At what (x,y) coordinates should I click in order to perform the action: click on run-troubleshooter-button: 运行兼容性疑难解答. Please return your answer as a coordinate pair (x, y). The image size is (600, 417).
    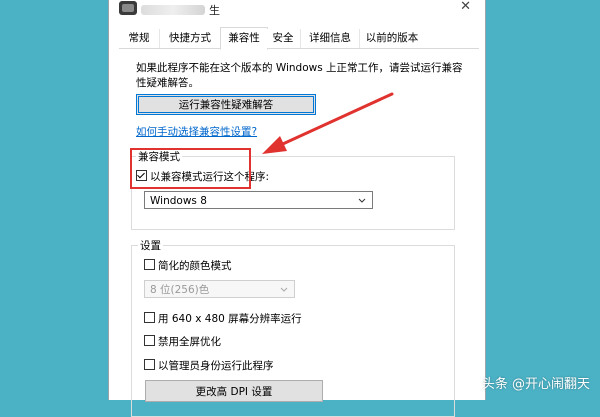
    Looking at the image, I should click on (226, 104).